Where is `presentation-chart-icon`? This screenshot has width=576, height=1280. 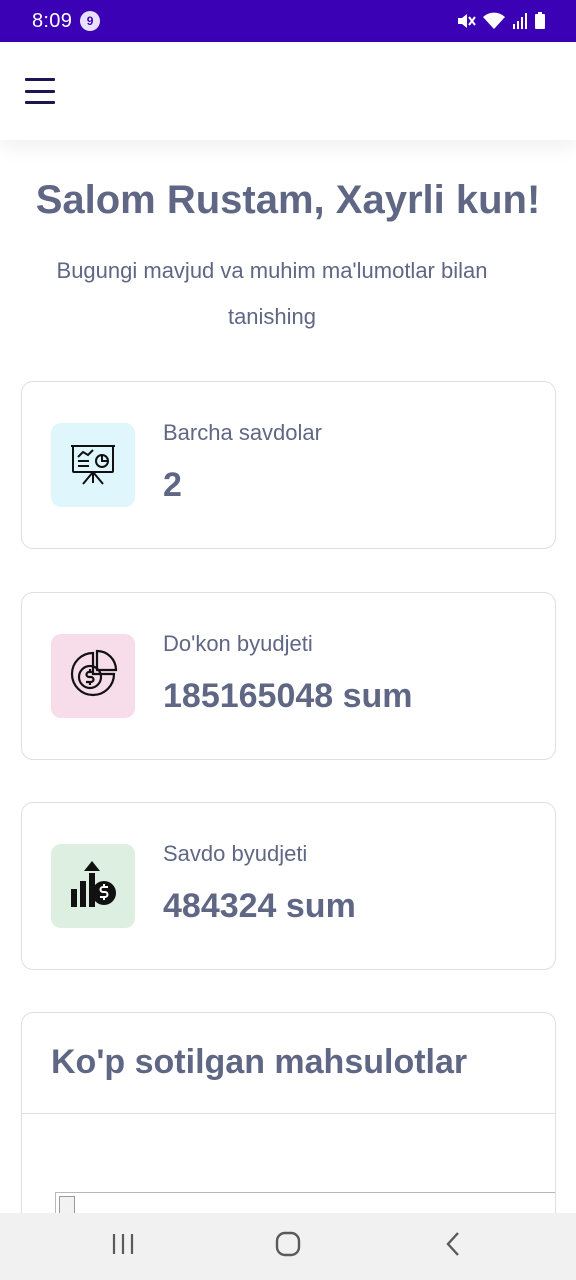
presentation-chart-icon is located at coordinates (93, 465).